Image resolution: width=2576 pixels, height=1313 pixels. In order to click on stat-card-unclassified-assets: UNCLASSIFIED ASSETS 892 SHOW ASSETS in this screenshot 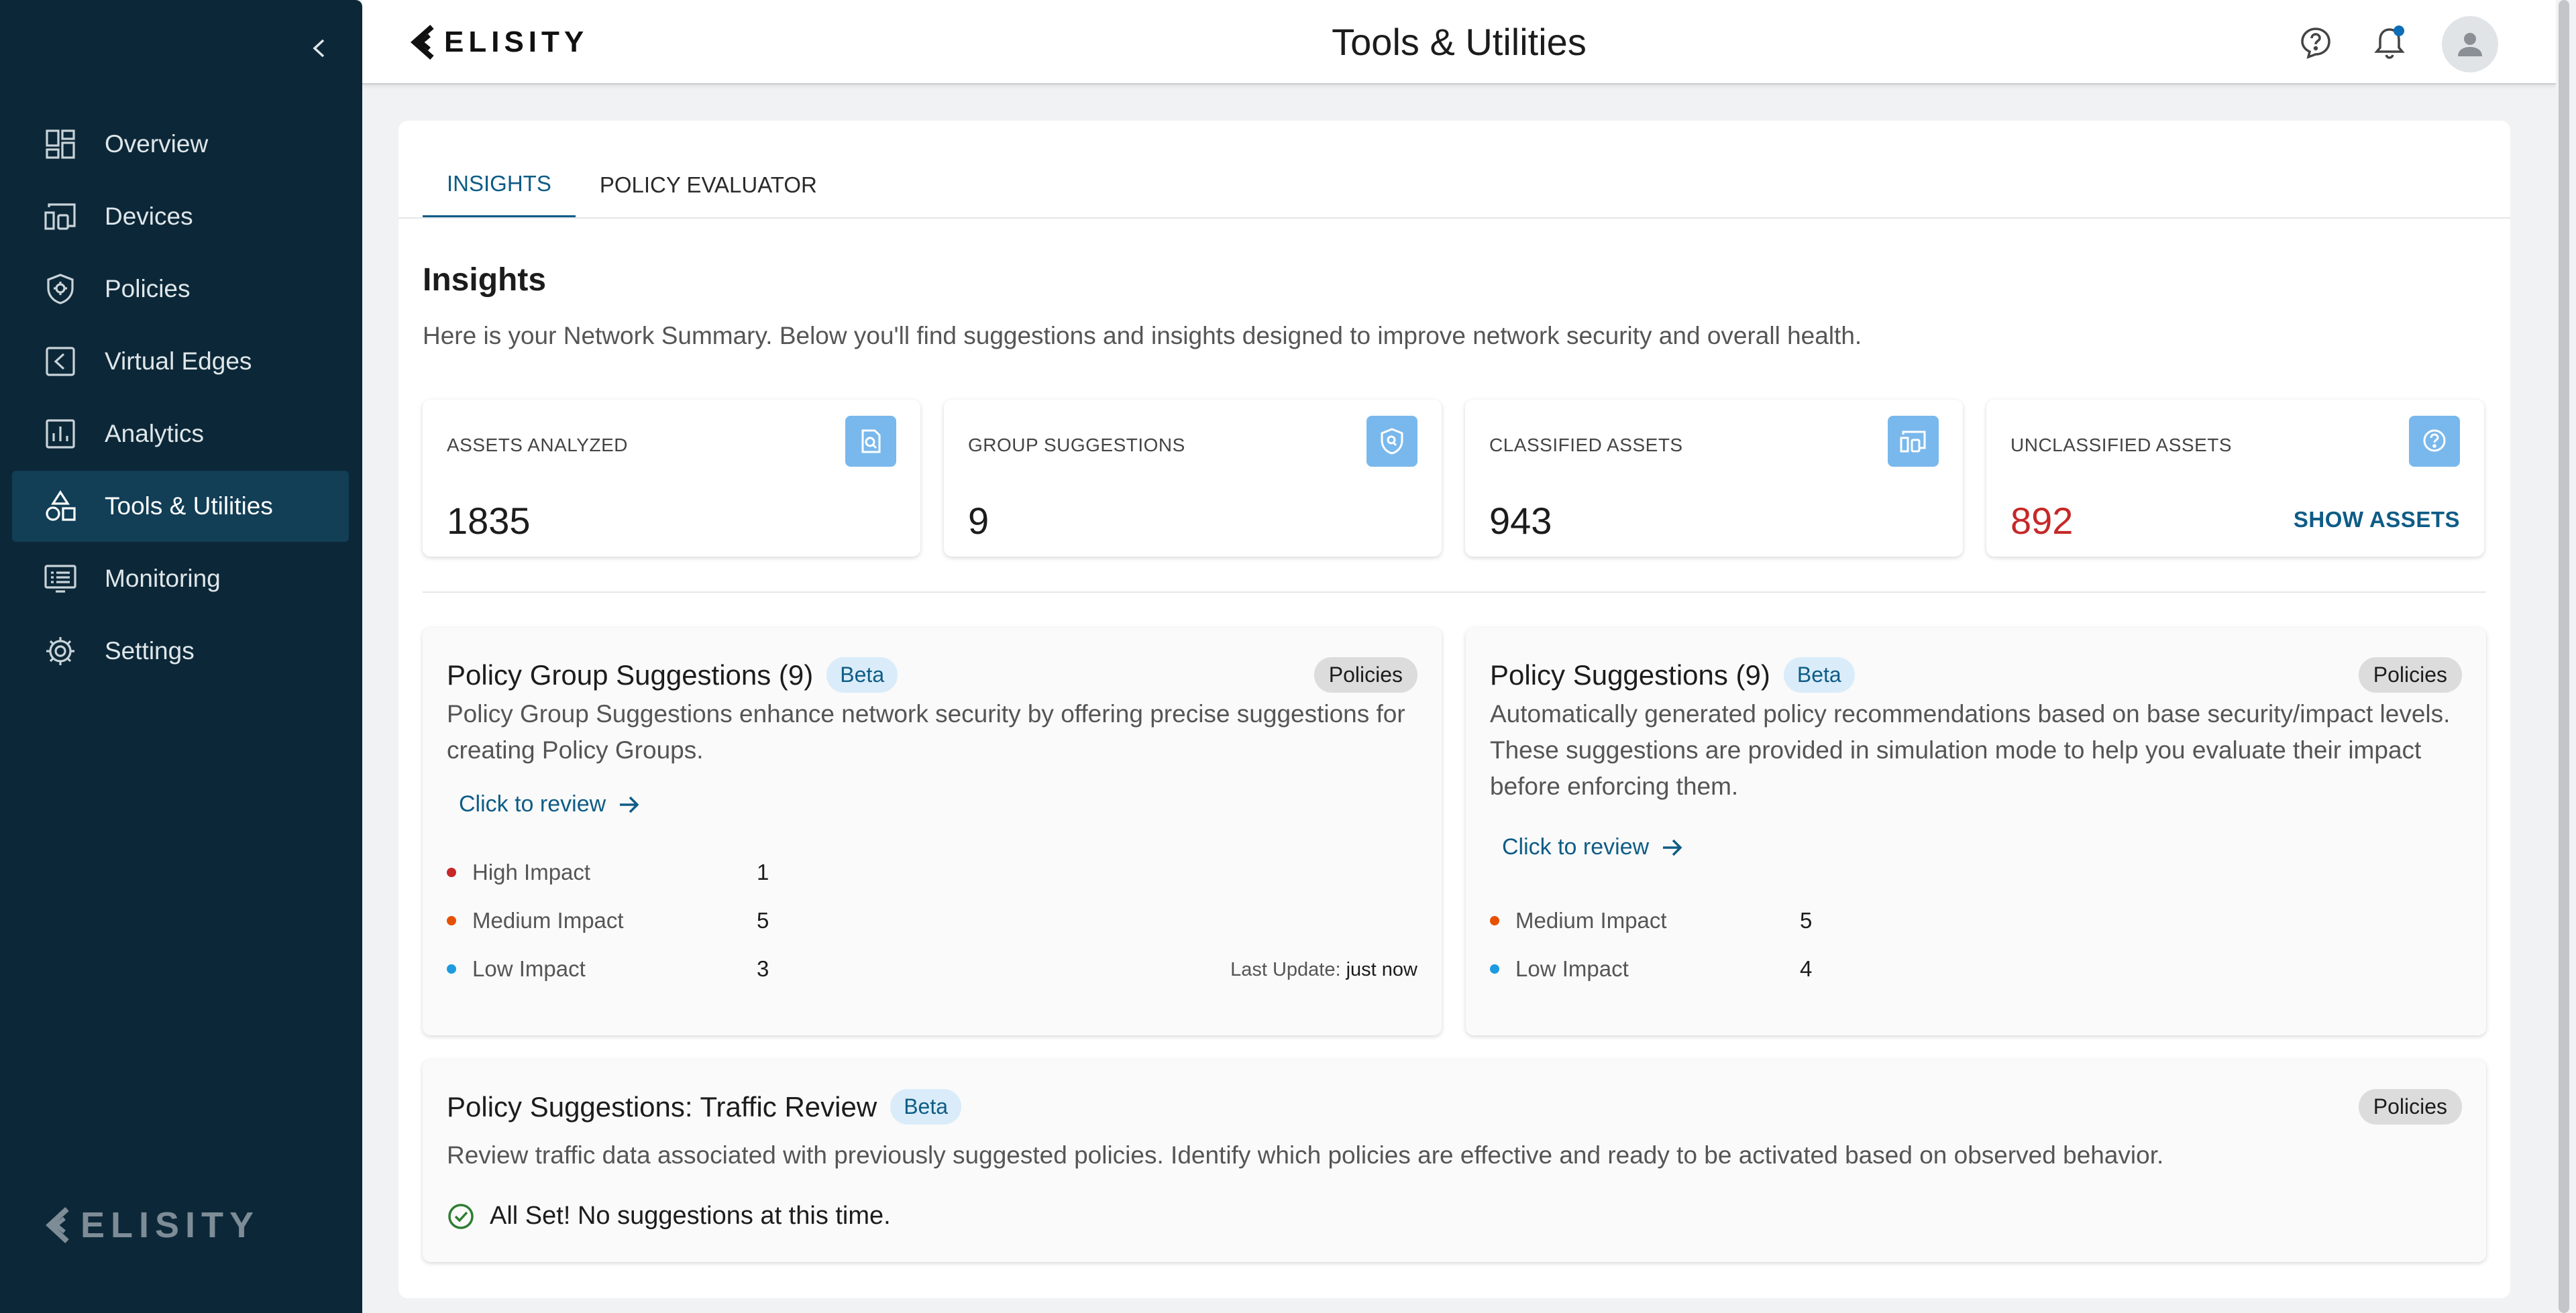, I will do `click(2235, 478)`.